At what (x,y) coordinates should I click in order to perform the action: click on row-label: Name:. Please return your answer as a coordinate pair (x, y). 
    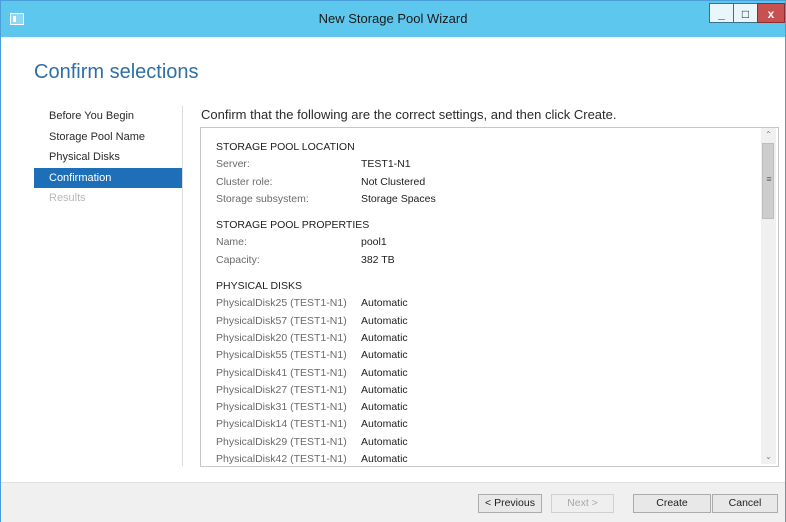
    Looking at the image, I should click on (231, 242).